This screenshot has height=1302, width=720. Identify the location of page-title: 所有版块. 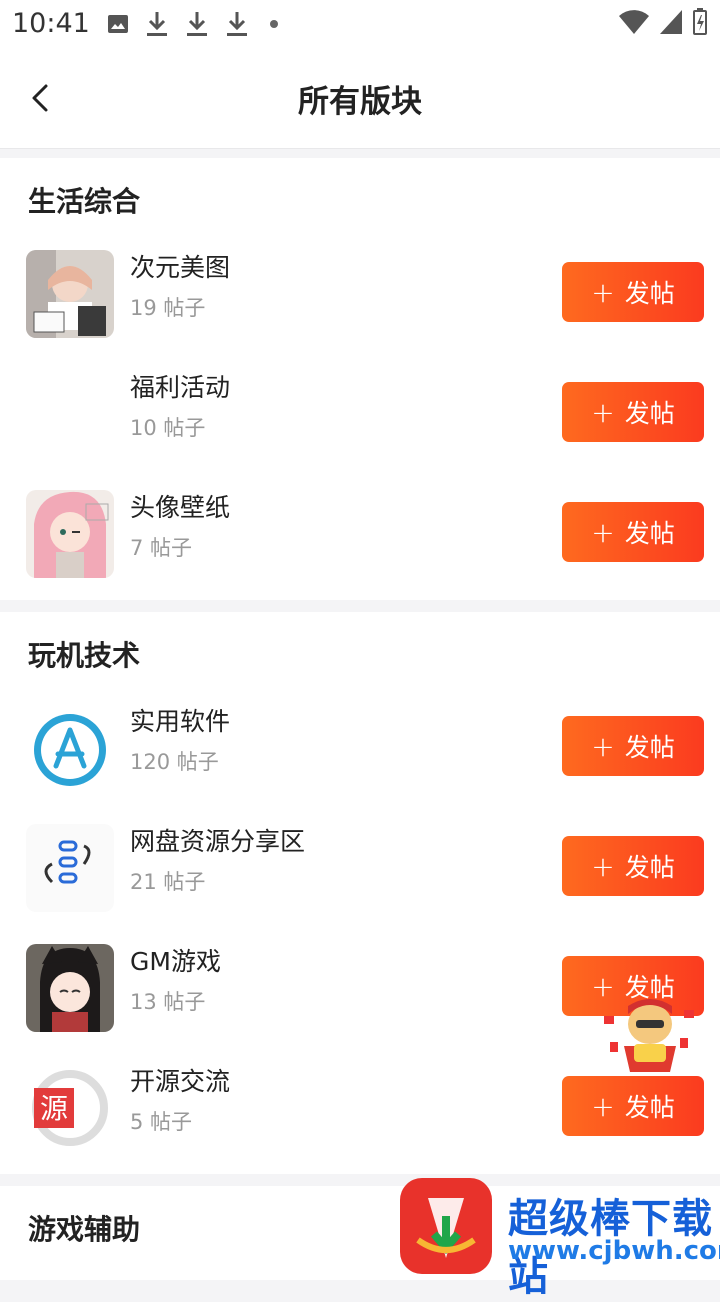
(360, 102).